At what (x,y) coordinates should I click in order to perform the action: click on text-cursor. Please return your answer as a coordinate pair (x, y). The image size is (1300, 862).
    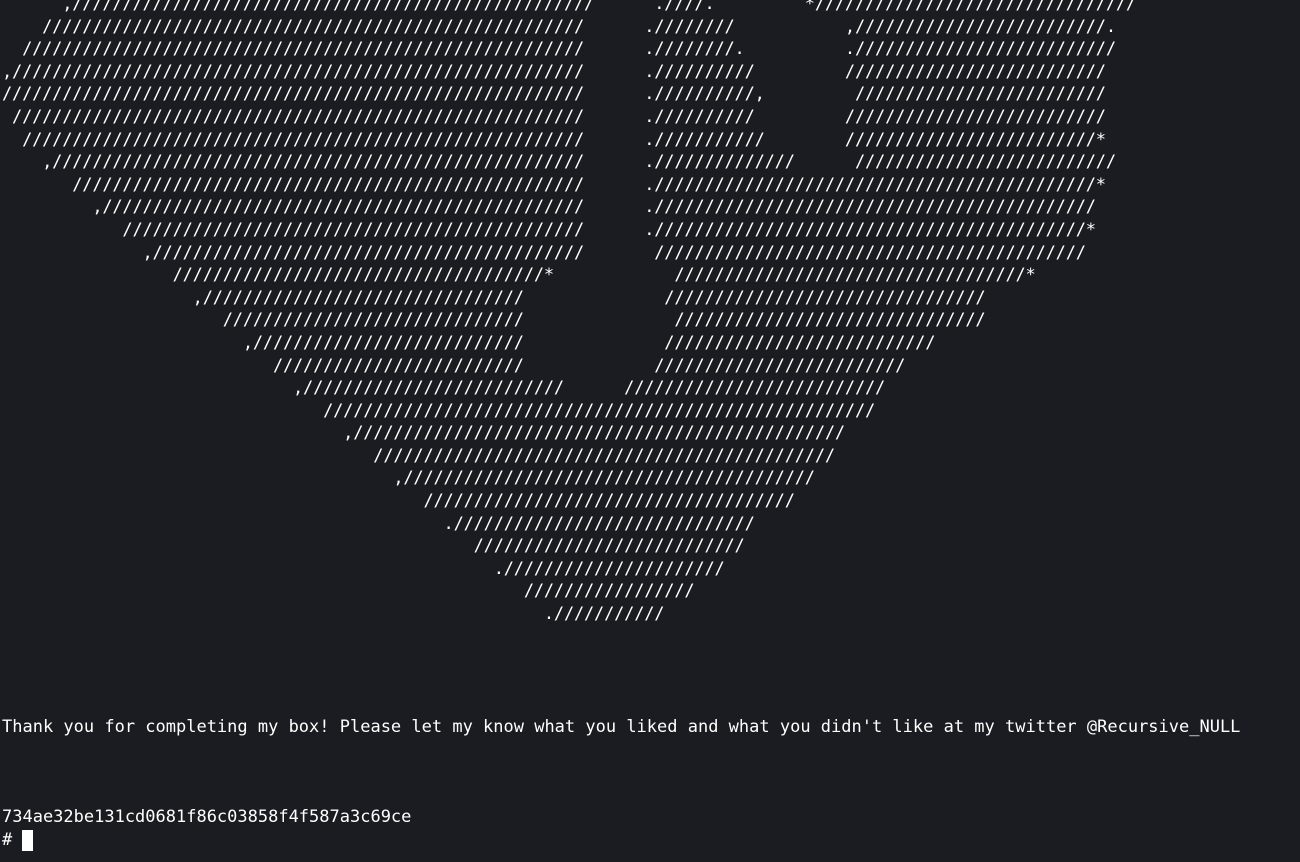
    Looking at the image, I should click on (28, 840).